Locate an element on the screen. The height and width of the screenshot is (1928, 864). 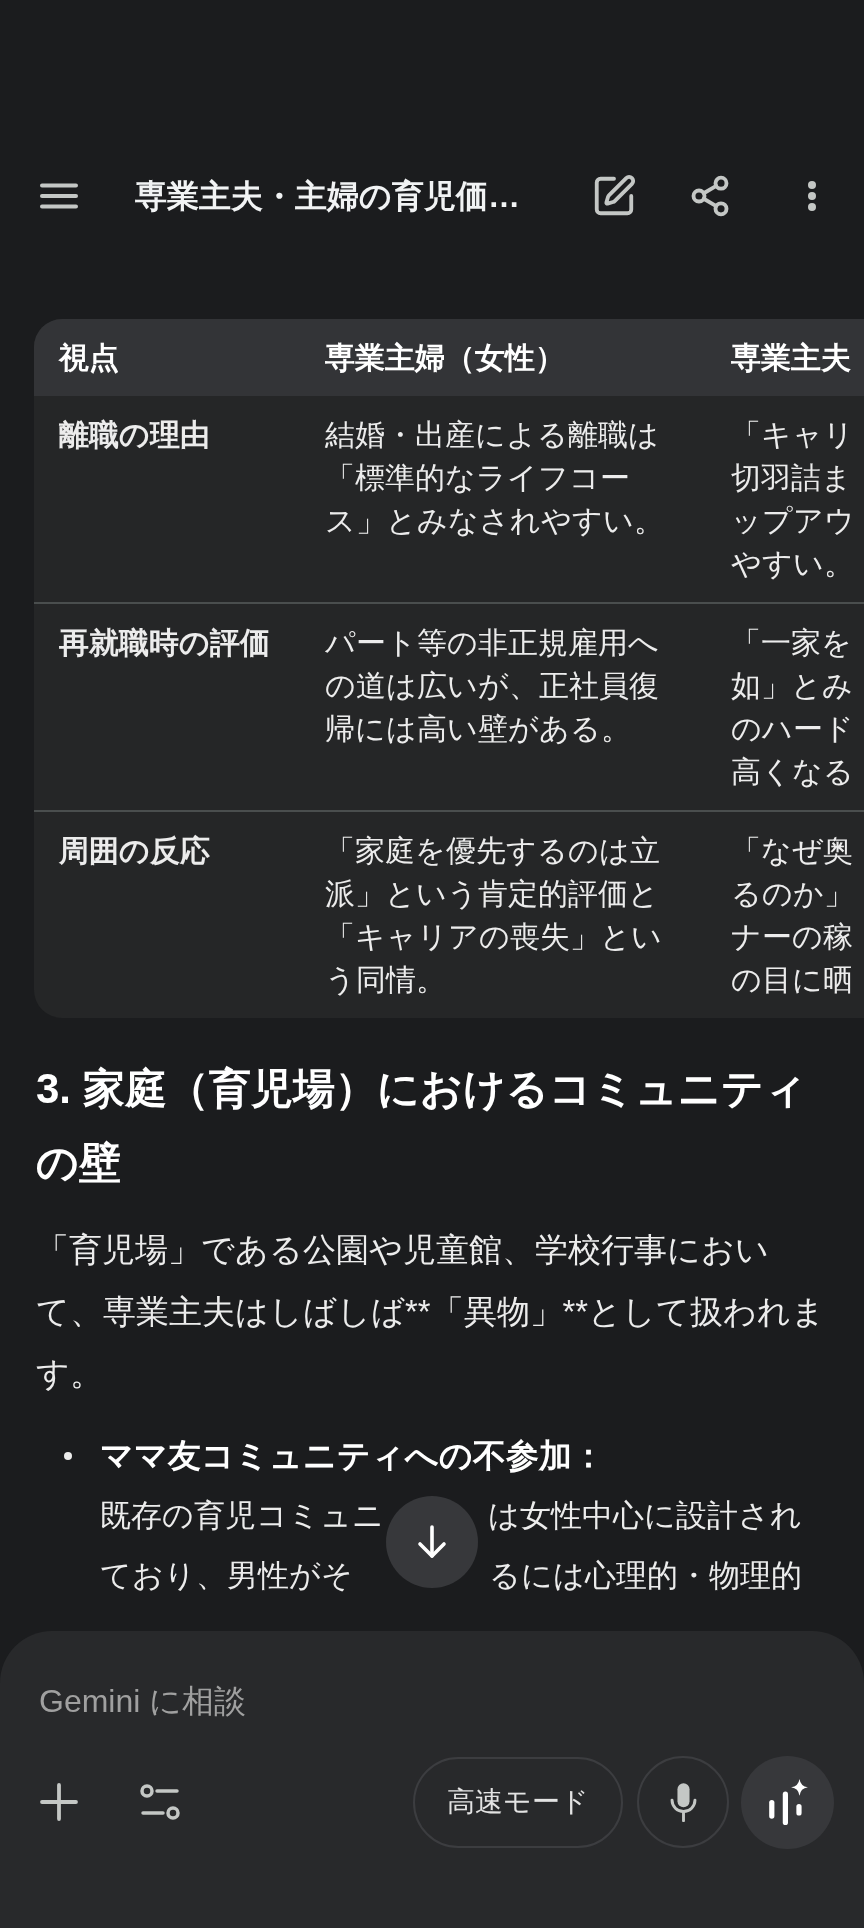
section-heading: 3. 家庭（育児場）におけるコミュニティの壁 is located at coordinates (422, 1126).